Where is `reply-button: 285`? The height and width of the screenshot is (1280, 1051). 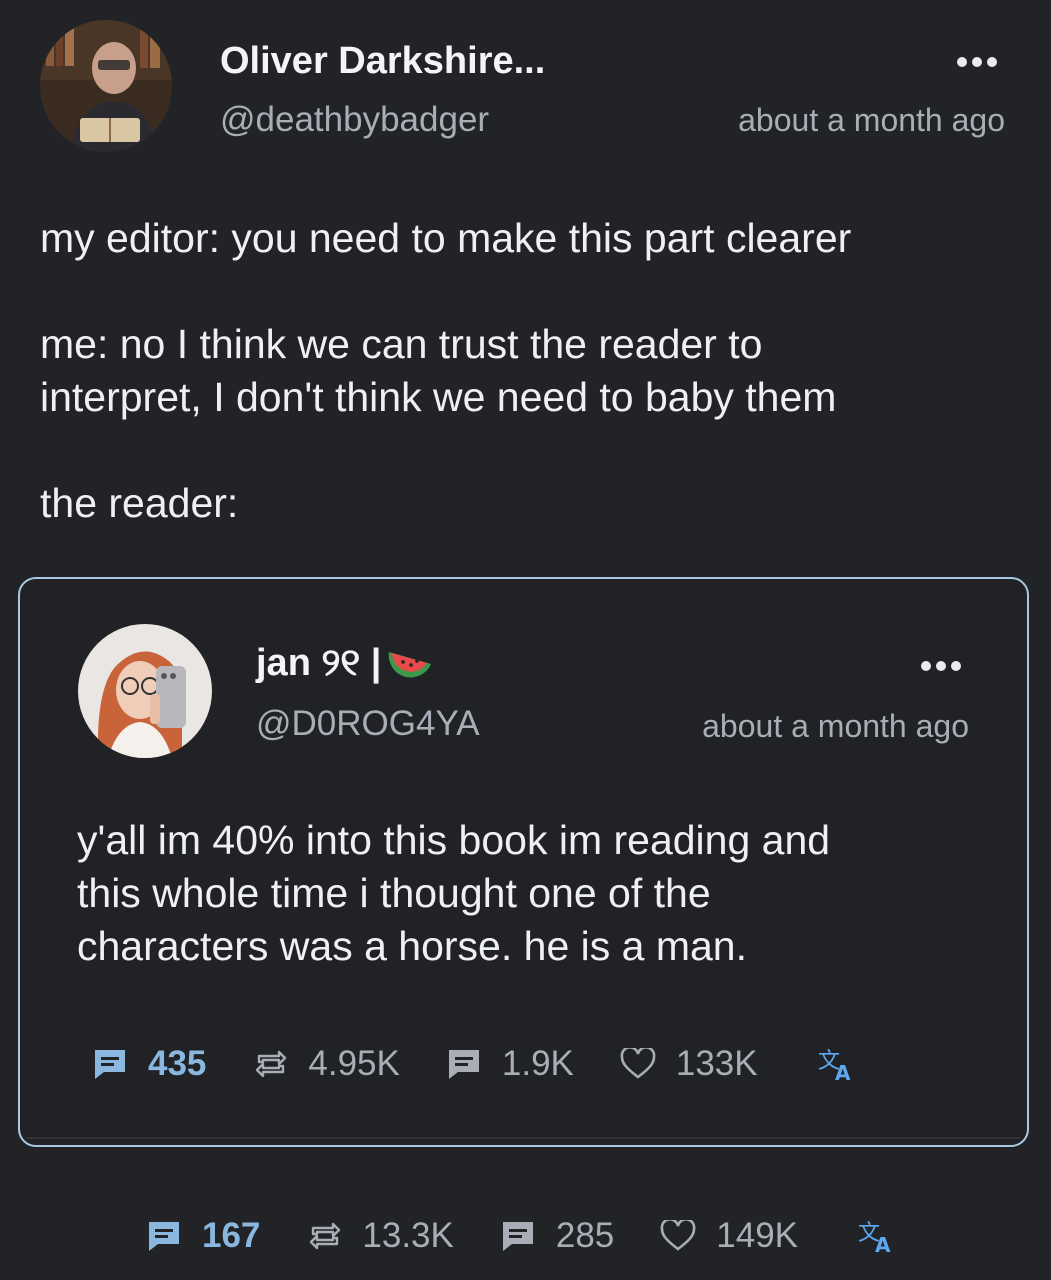 reply-button: 285 is located at coordinates (557, 1236).